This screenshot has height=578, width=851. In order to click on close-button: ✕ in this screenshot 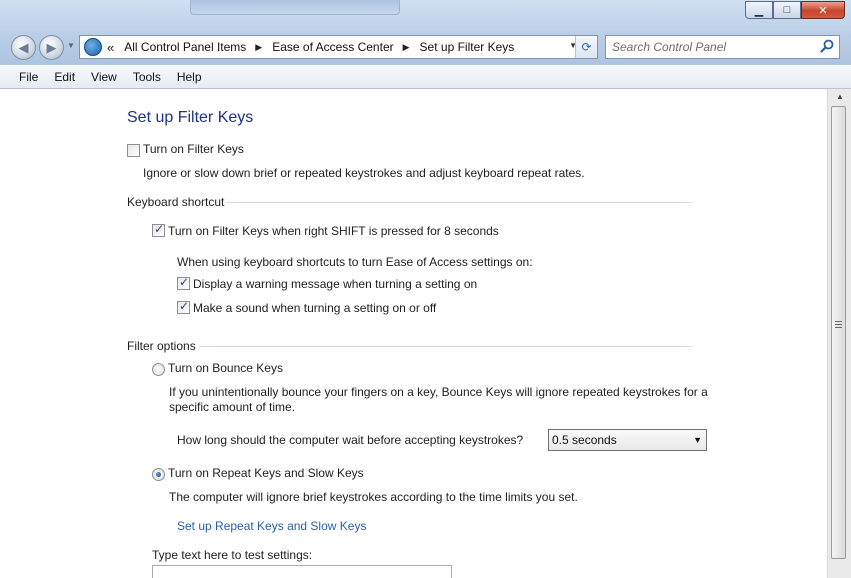, I will do `click(823, 10)`.